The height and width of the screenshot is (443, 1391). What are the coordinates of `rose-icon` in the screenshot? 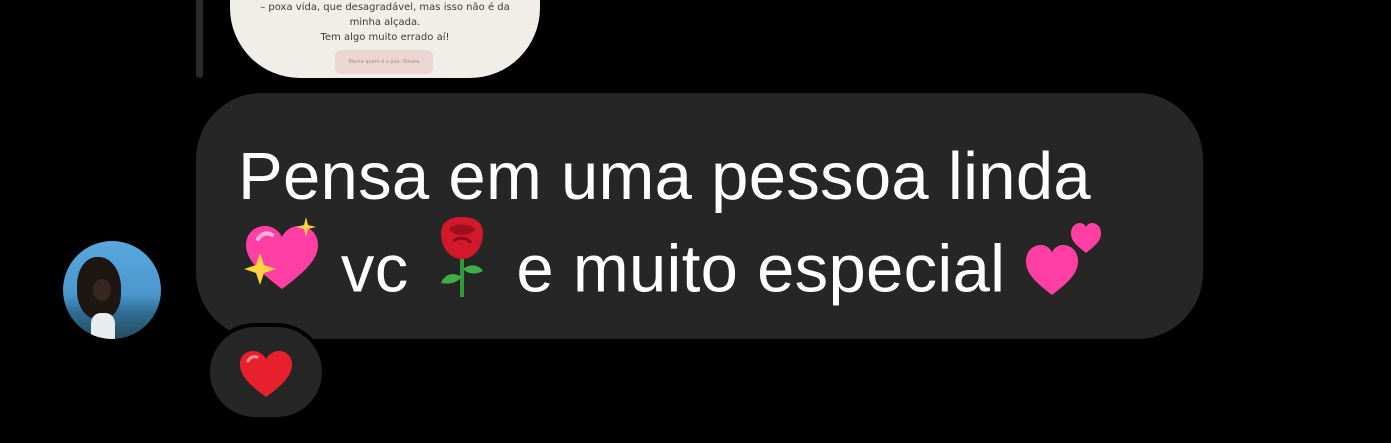 It's located at (462, 268).